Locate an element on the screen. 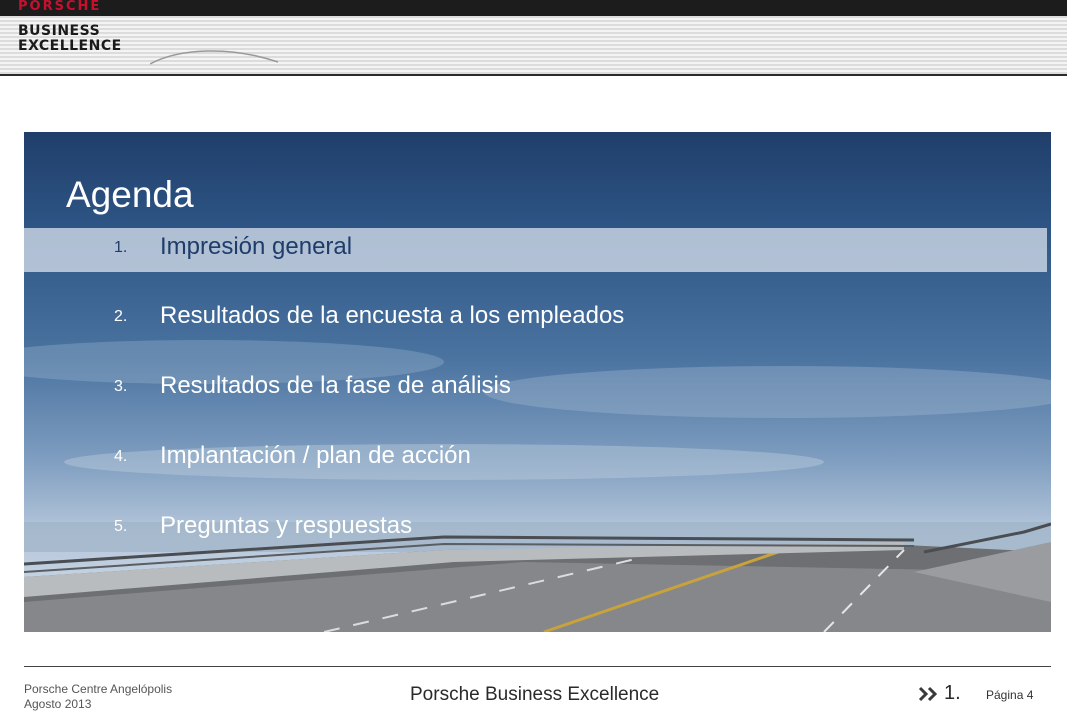  logo-business: BUSINESS is located at coordinates (59, 31).